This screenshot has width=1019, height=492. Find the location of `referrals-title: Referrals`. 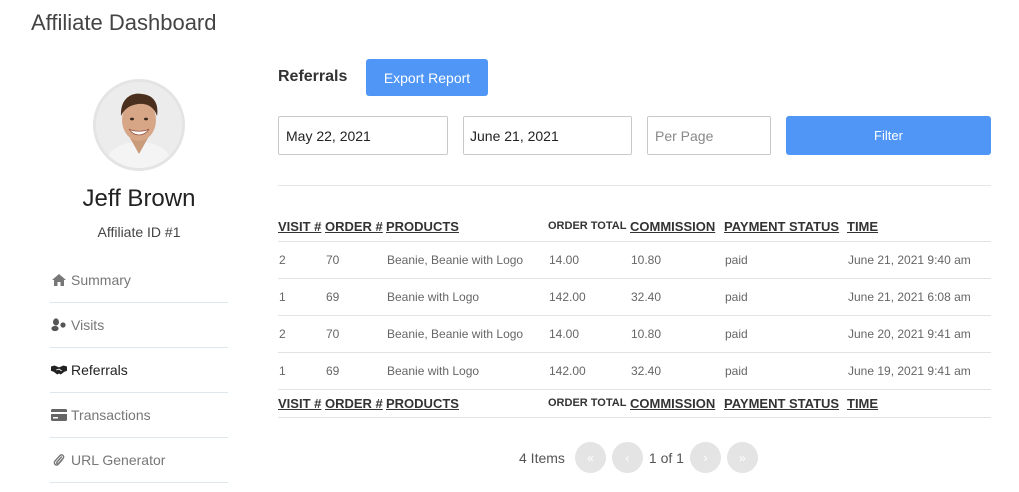

referrals-title: Referrals is located at coordinates (313, 76).